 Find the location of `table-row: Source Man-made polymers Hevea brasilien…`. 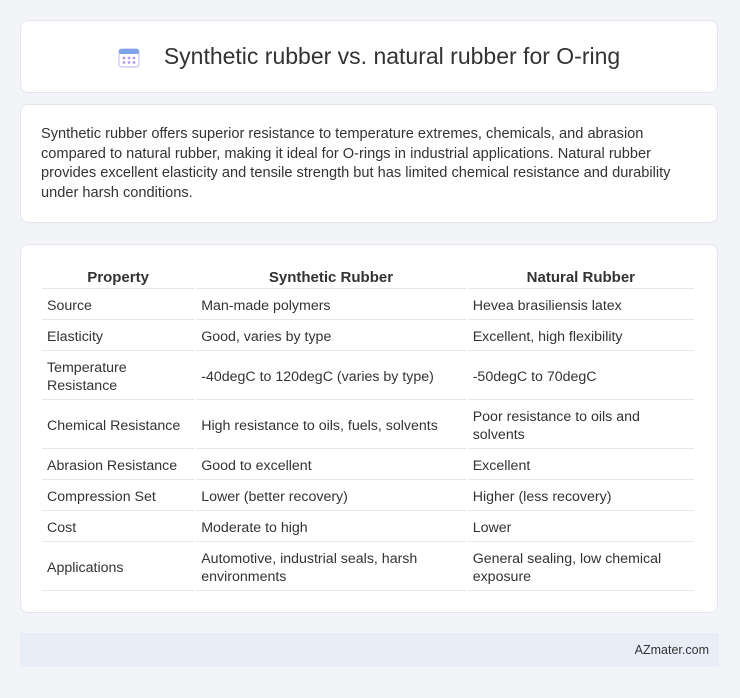

table-row: Source Man-made polymers Hevea brasilien… is located at coordinates (368, 305).